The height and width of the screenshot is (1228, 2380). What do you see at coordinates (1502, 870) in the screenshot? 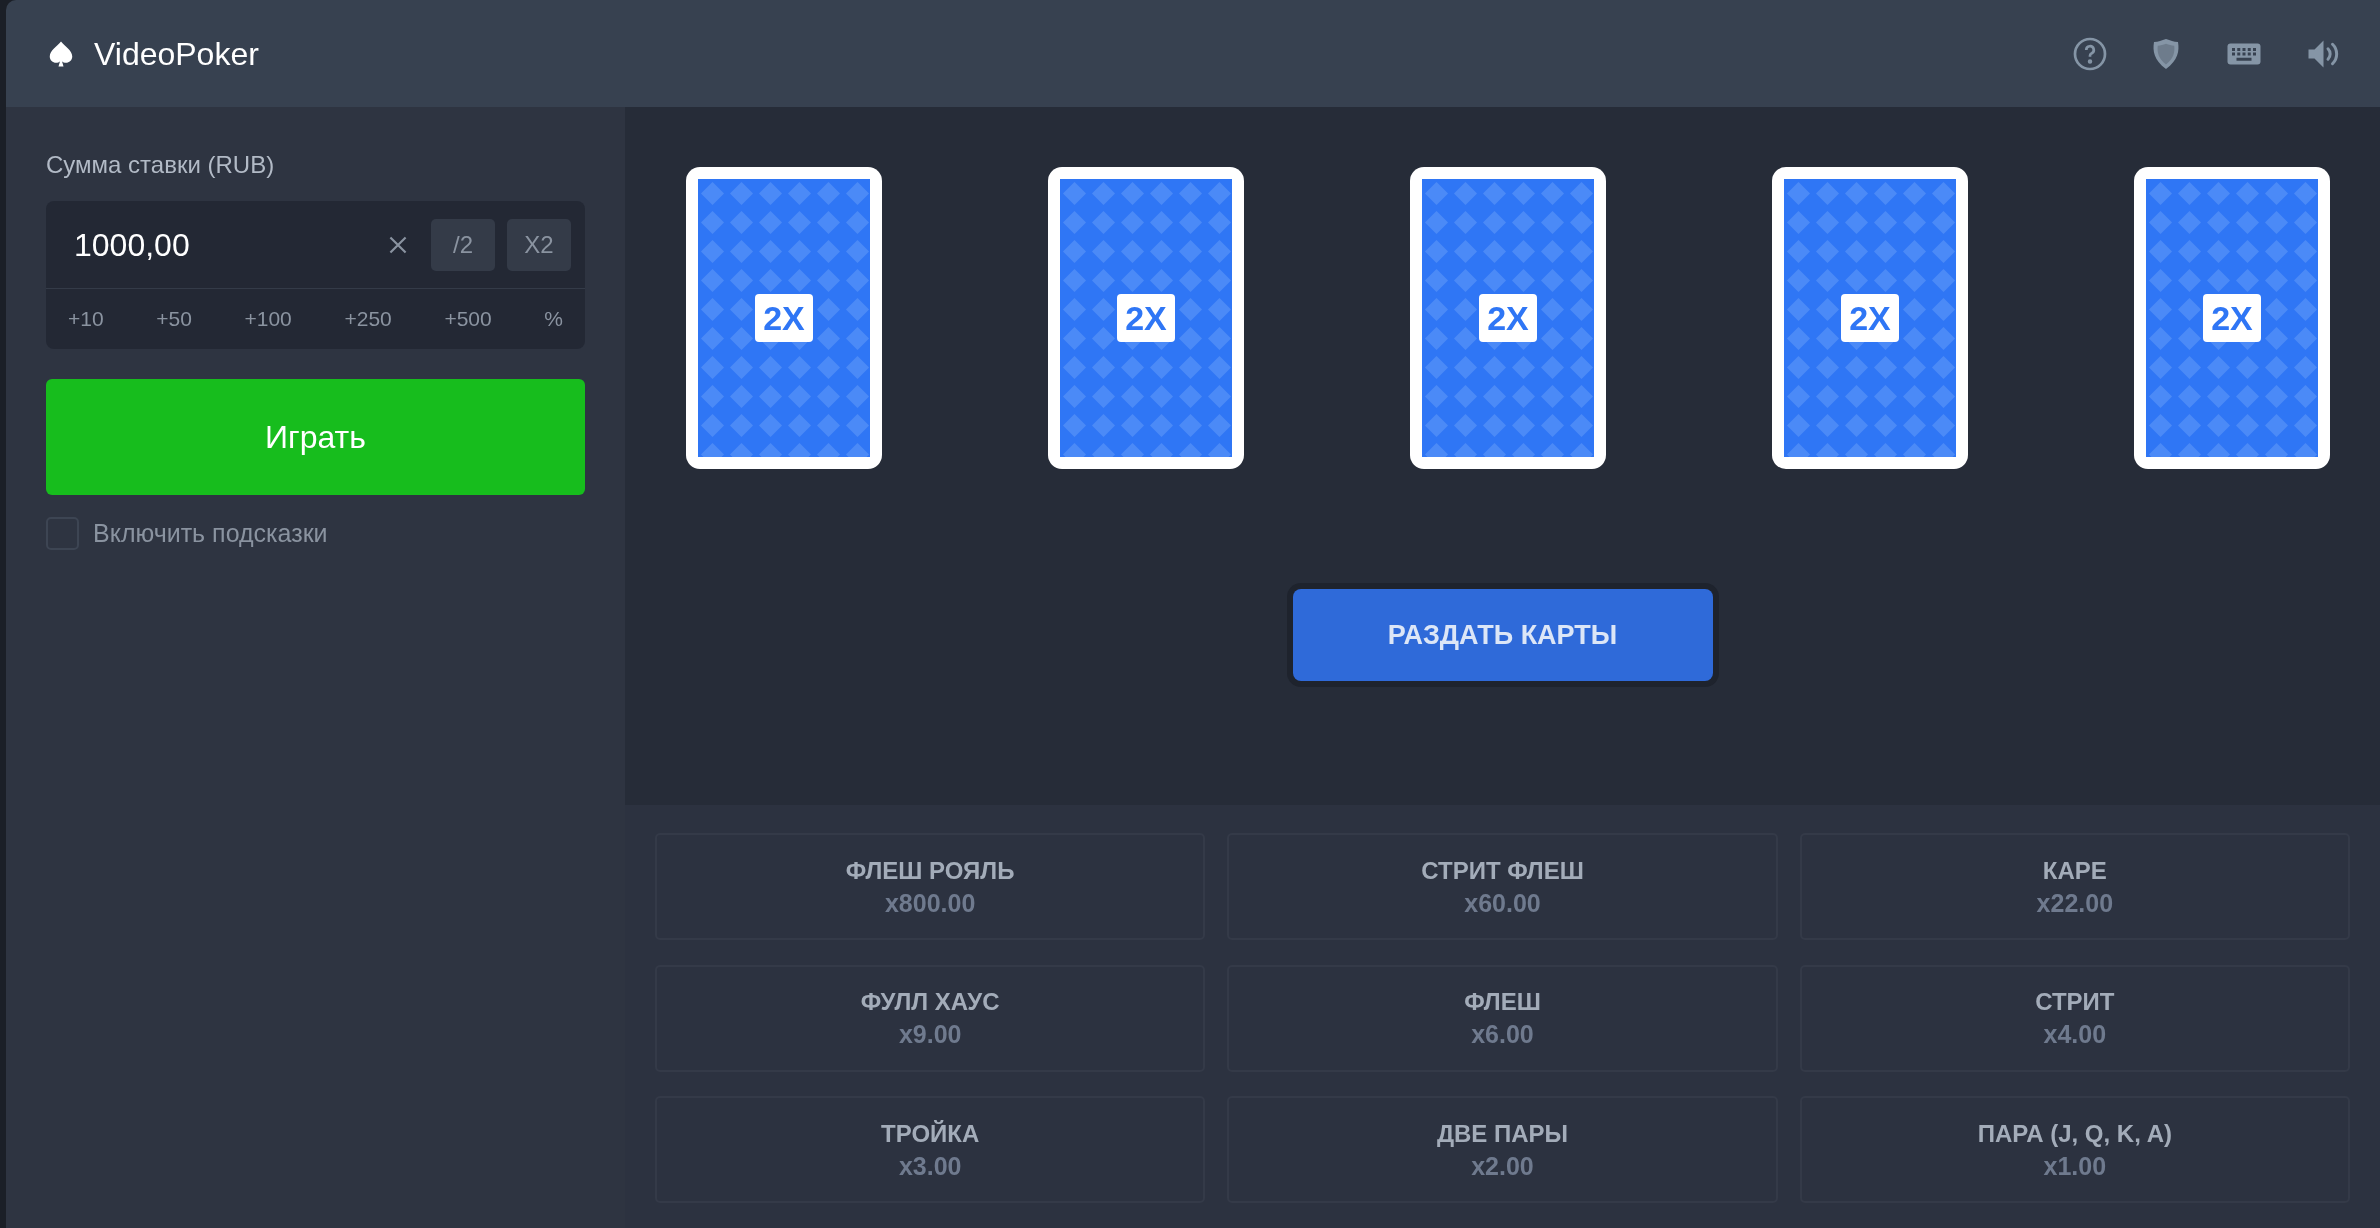
I see `hand-name: СТРИТ ФЛЕШ` at bounding box center [1502, 870].